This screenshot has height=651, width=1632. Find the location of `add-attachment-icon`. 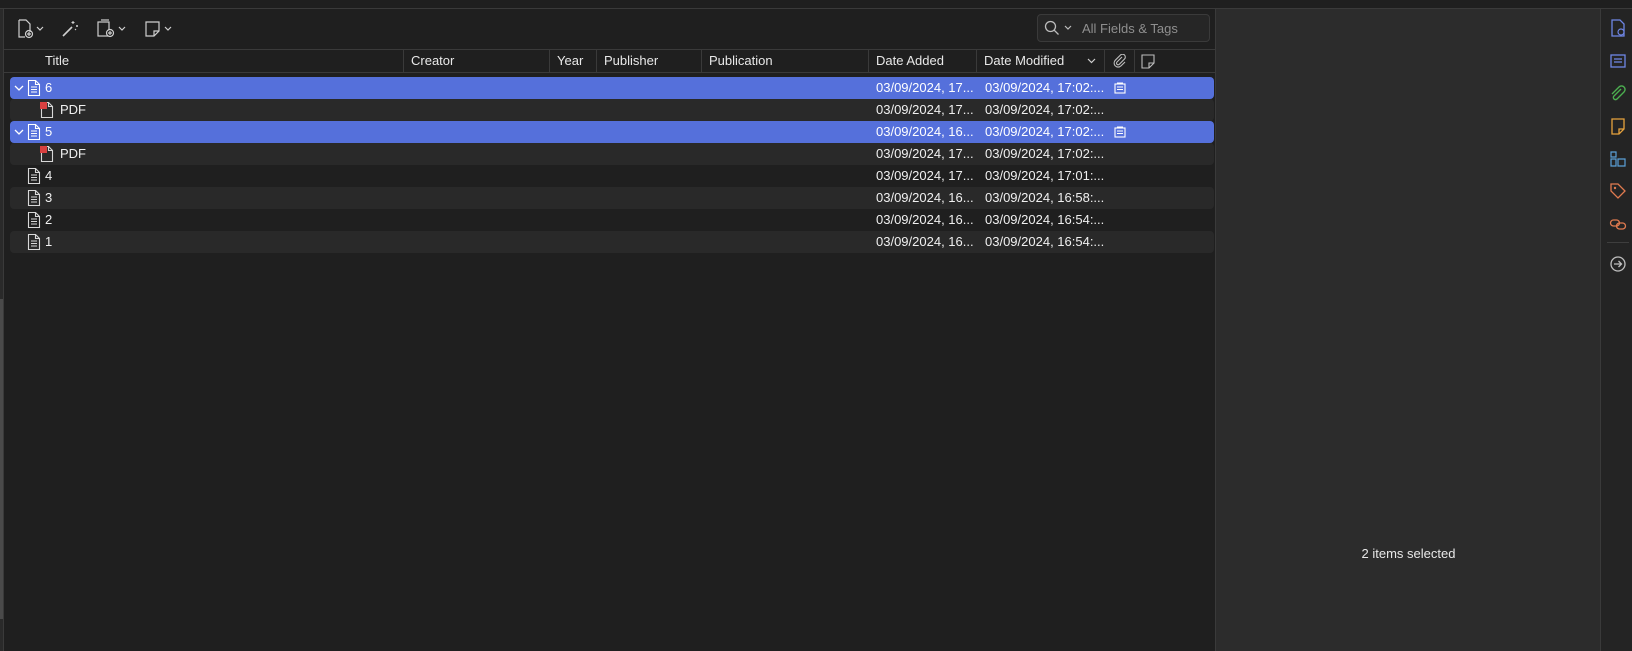

add-attachment-icon is located at coordinates (106, 28).